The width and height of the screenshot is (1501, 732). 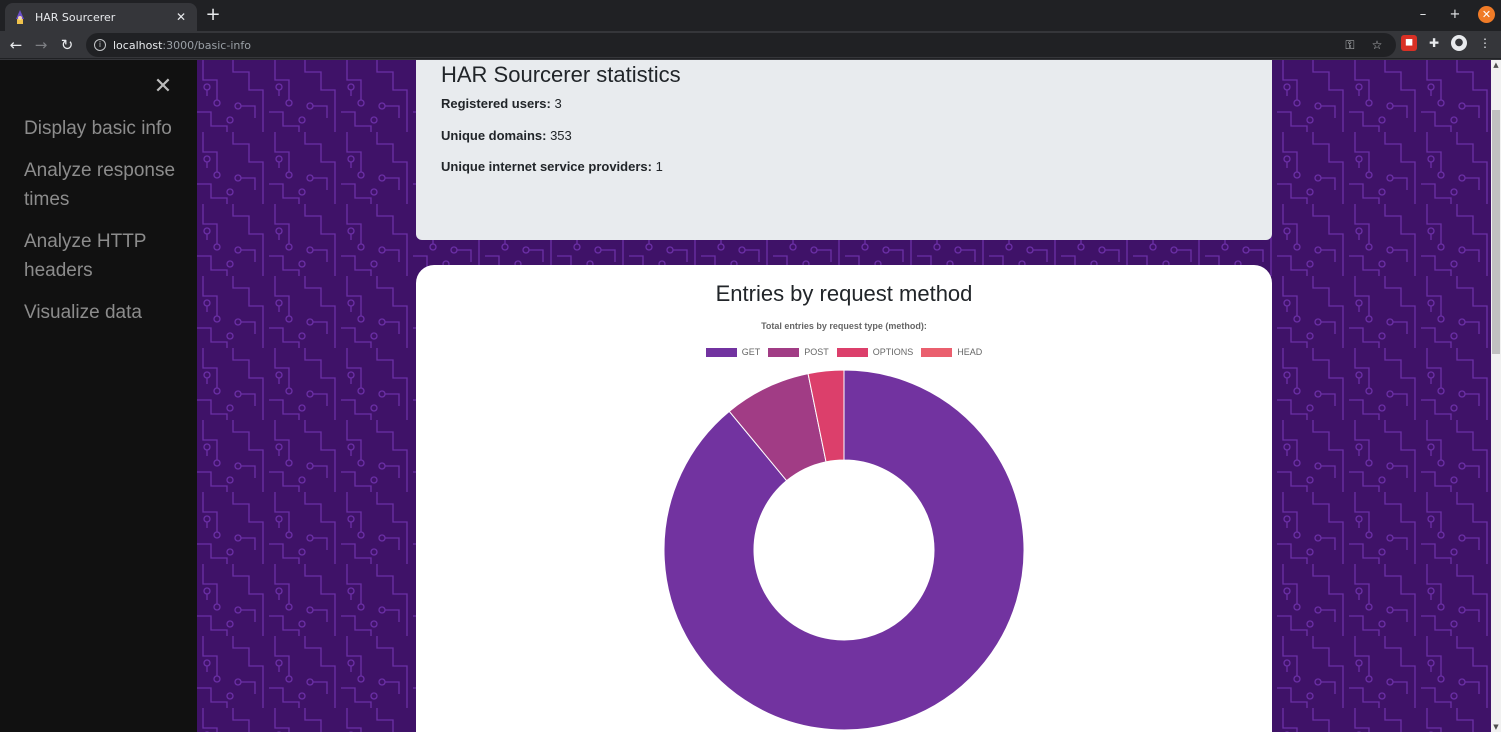 I want to click on legend-label: HEAD, so click(x=970, y=352).